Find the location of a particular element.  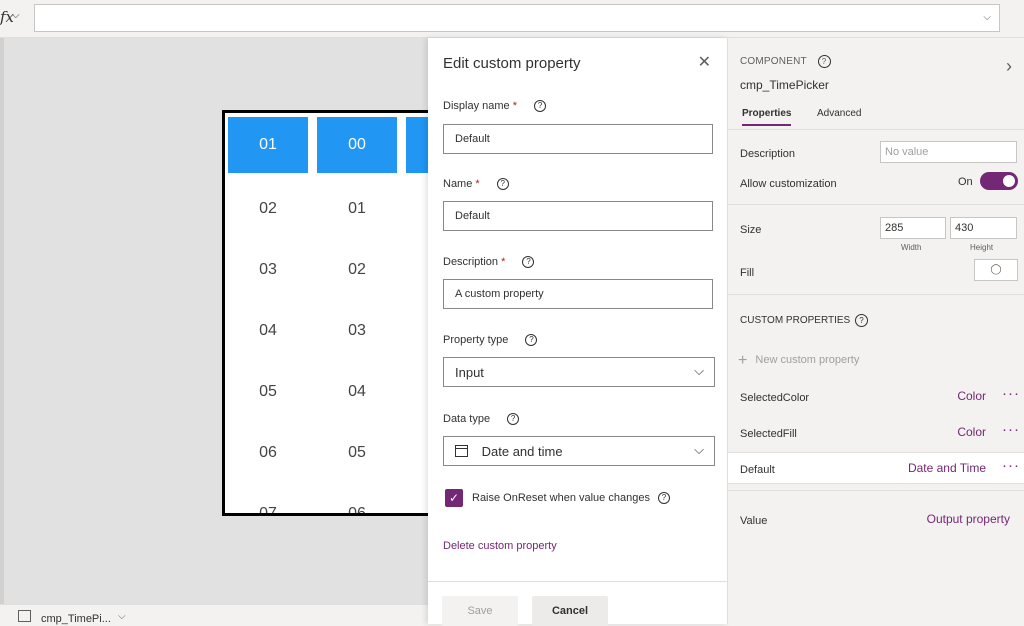

minute-cell-selected: 00 is located at coordinates (357, 145).